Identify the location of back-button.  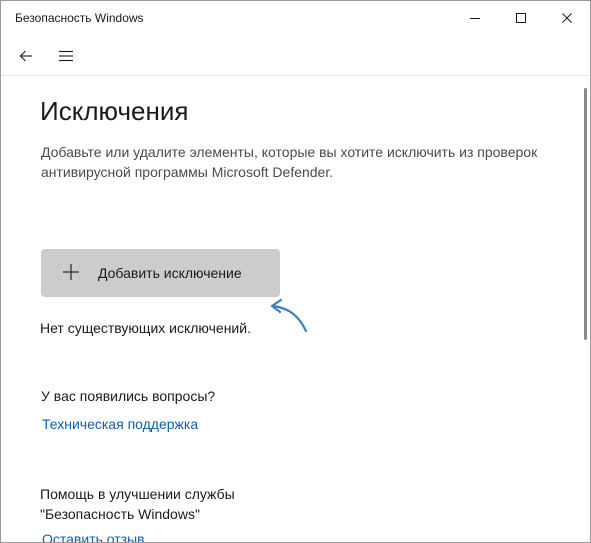
(26, 56).